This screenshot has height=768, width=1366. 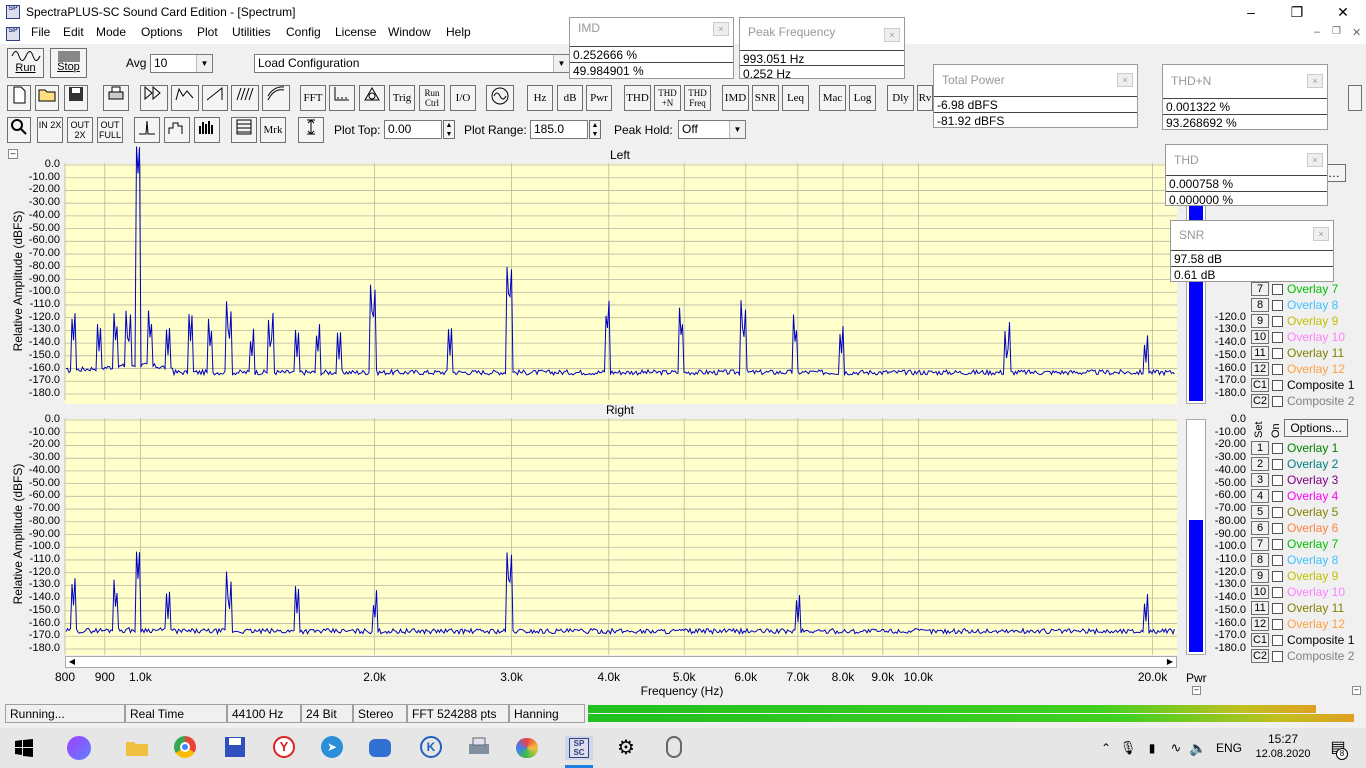 What do you see at coordinates (1252, 251) in the screenshot?
I see `snr-meter: SNR × 97.58 dB 0.61 dB` at bounding box center [1252, 251].